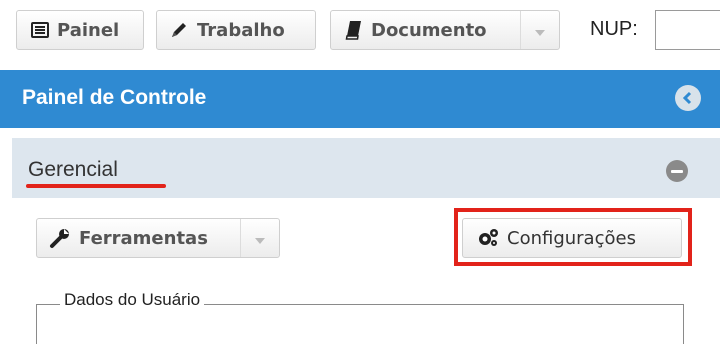 The width and height of the screenshot is (720, 344). I want to click on ferramentas-dropdown, so click(259, 238).